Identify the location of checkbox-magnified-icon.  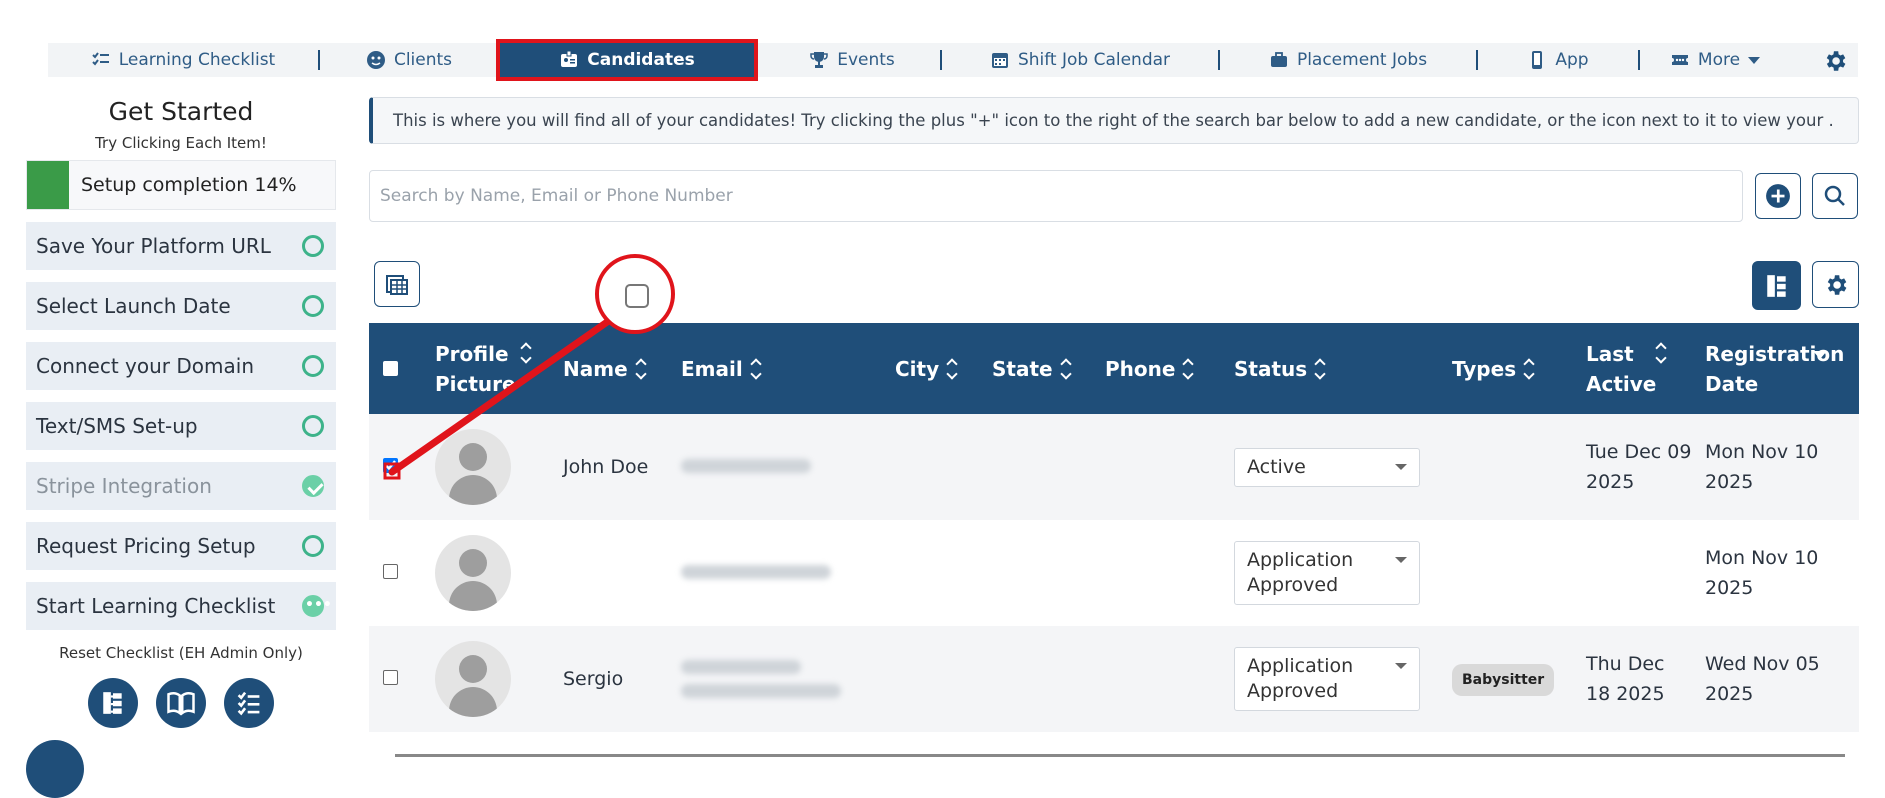
(637, 296).